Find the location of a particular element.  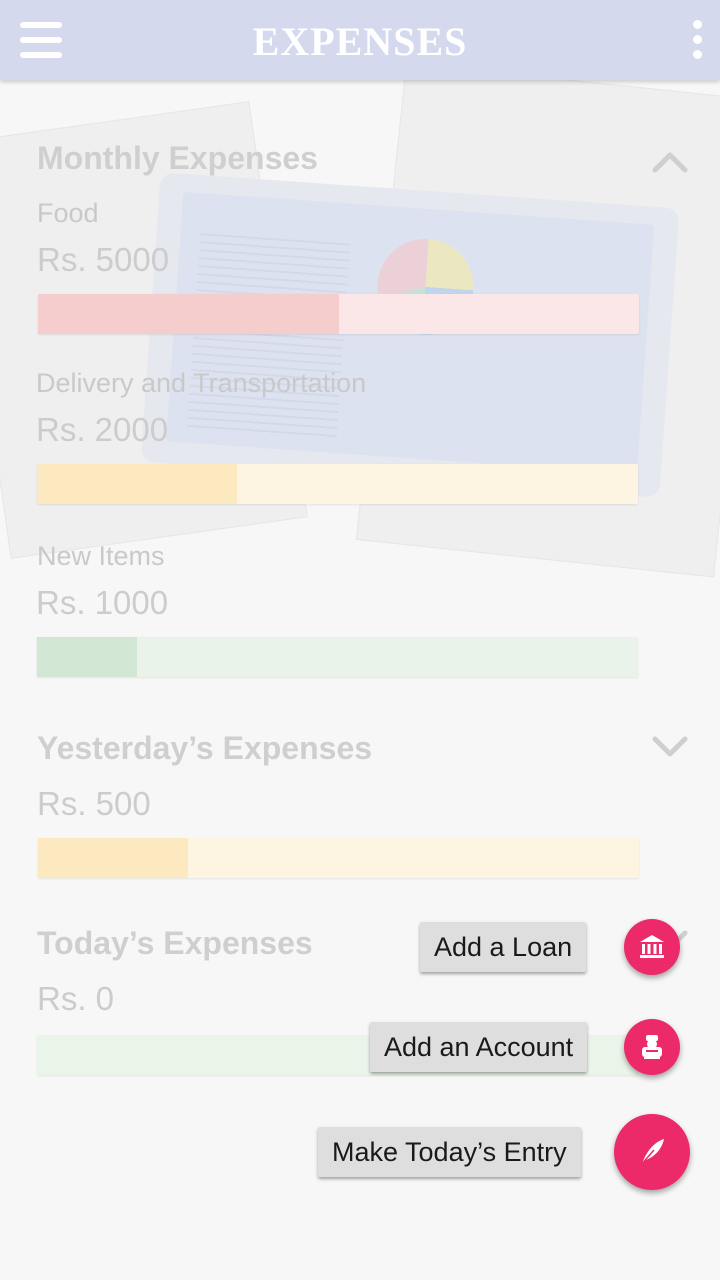

progress-fill-food is located at coordinates (188, 314).